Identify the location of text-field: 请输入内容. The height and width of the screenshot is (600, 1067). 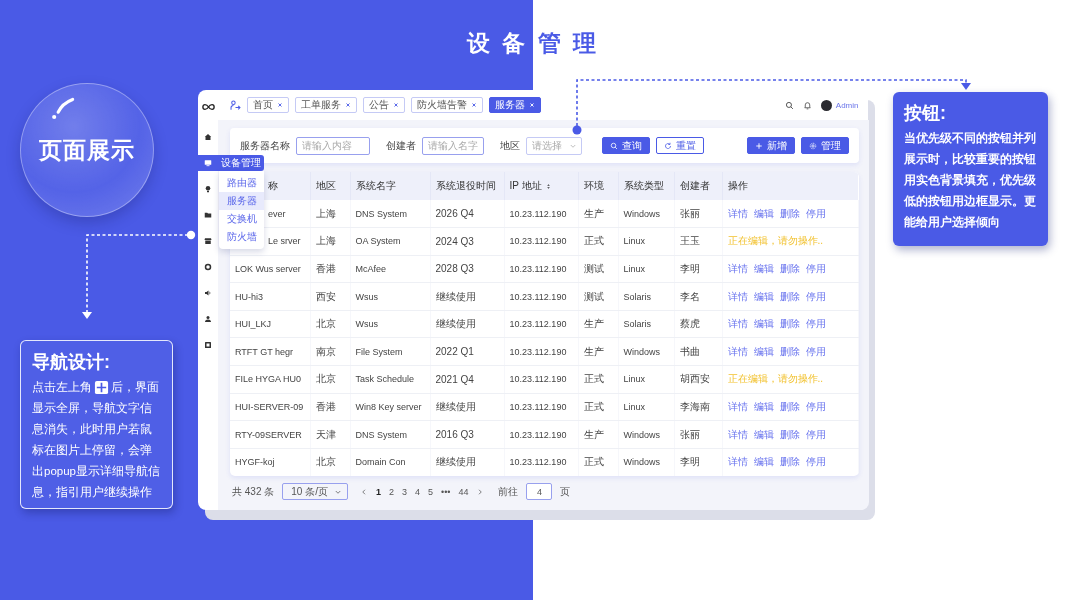
(333, 145).